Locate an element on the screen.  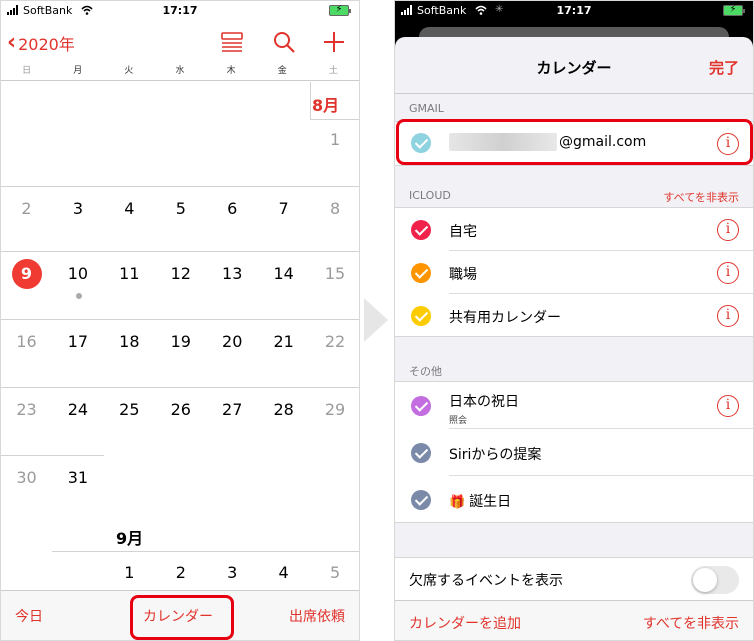
calendar-row: 職場 i is located at coordinates (574, 272).